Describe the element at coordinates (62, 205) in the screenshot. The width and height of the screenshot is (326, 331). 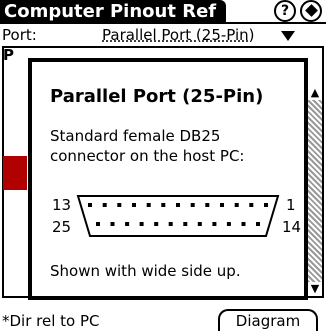
I see `pin-label-13: 13` at that location.